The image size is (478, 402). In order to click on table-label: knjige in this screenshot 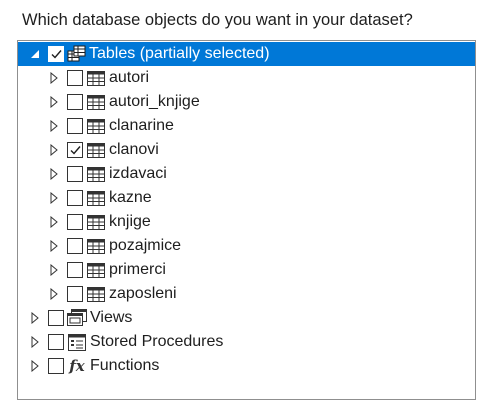, I will do `click(130, 221)`.